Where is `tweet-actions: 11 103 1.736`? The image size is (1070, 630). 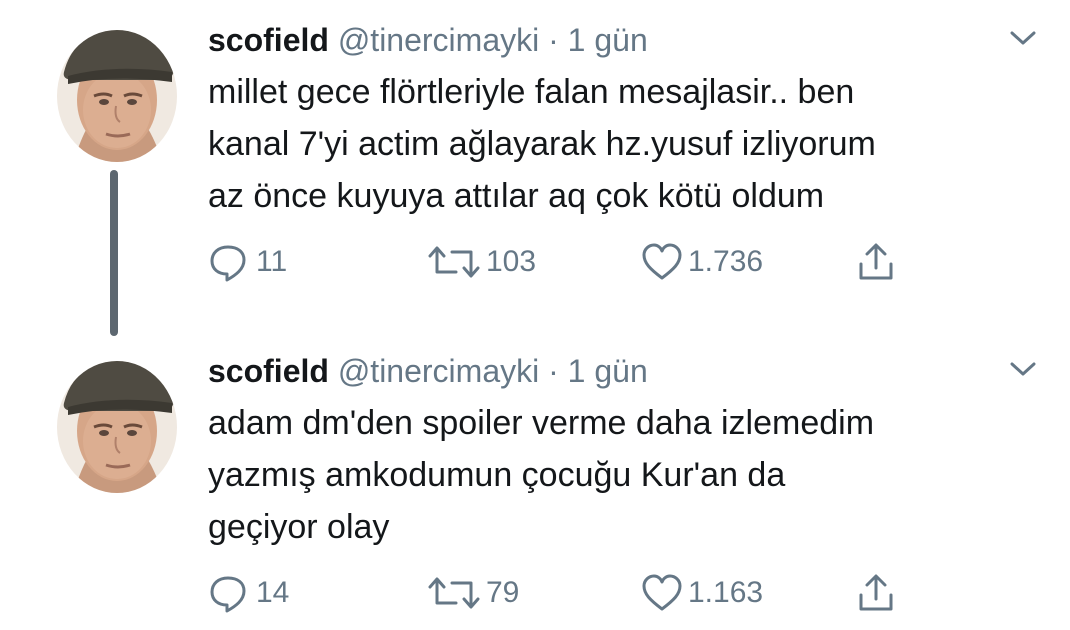
tweet-actions: 11 103 1.736 is located at coordinates (618, 262).